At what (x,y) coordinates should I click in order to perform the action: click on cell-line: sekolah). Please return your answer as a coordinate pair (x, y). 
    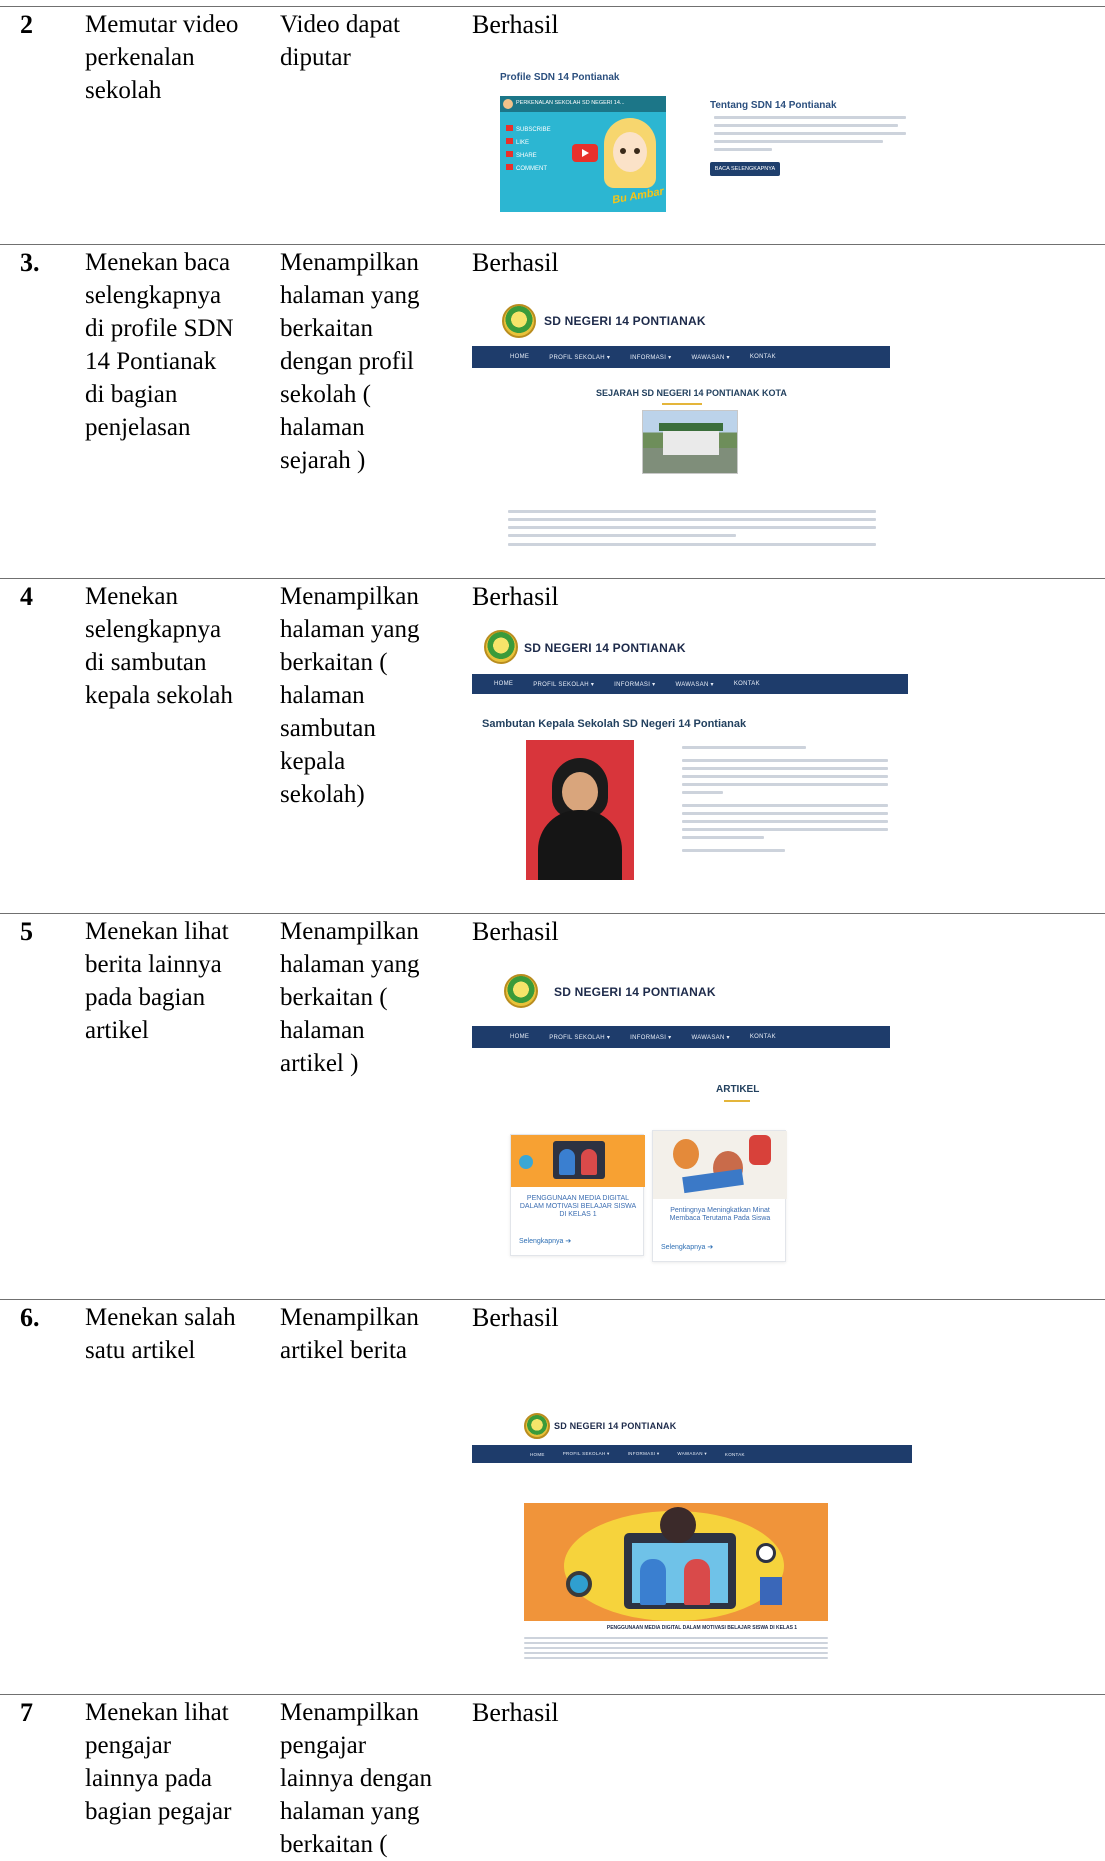
    Looking at the image, I should click on (322, 794).